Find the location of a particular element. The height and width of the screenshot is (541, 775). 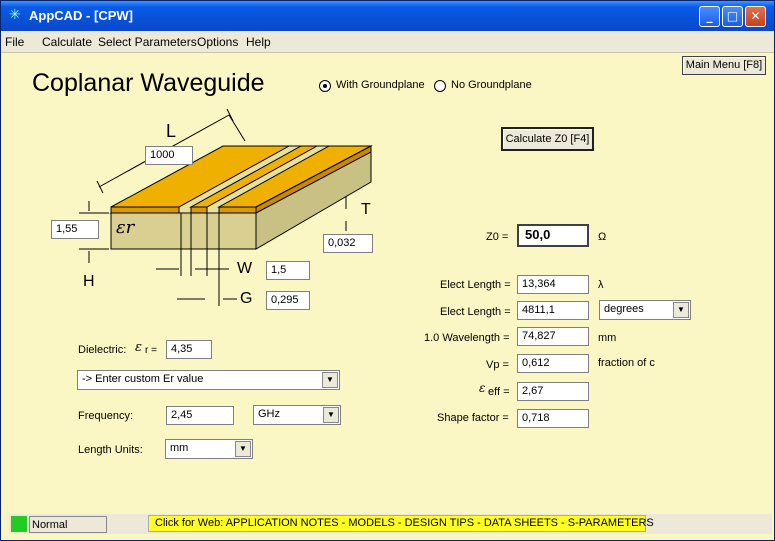

frequency-unit-select: GHz ▼ is located at coordinates (297, 415).